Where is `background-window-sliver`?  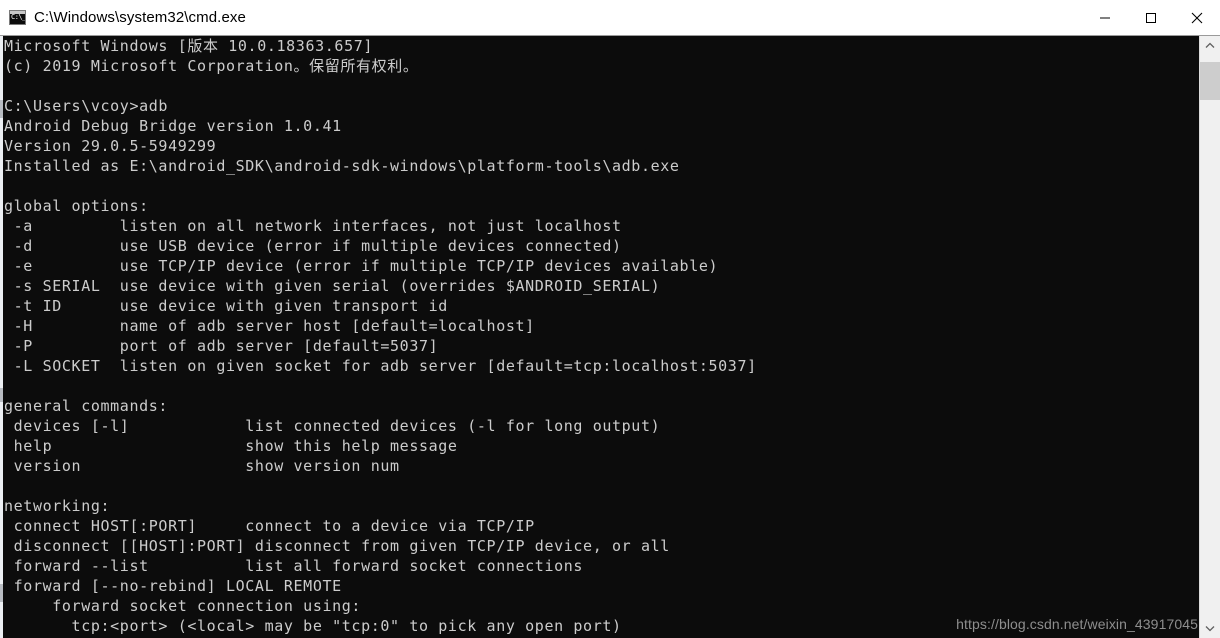 background-window-sliver is located at coordinates (1, 337).